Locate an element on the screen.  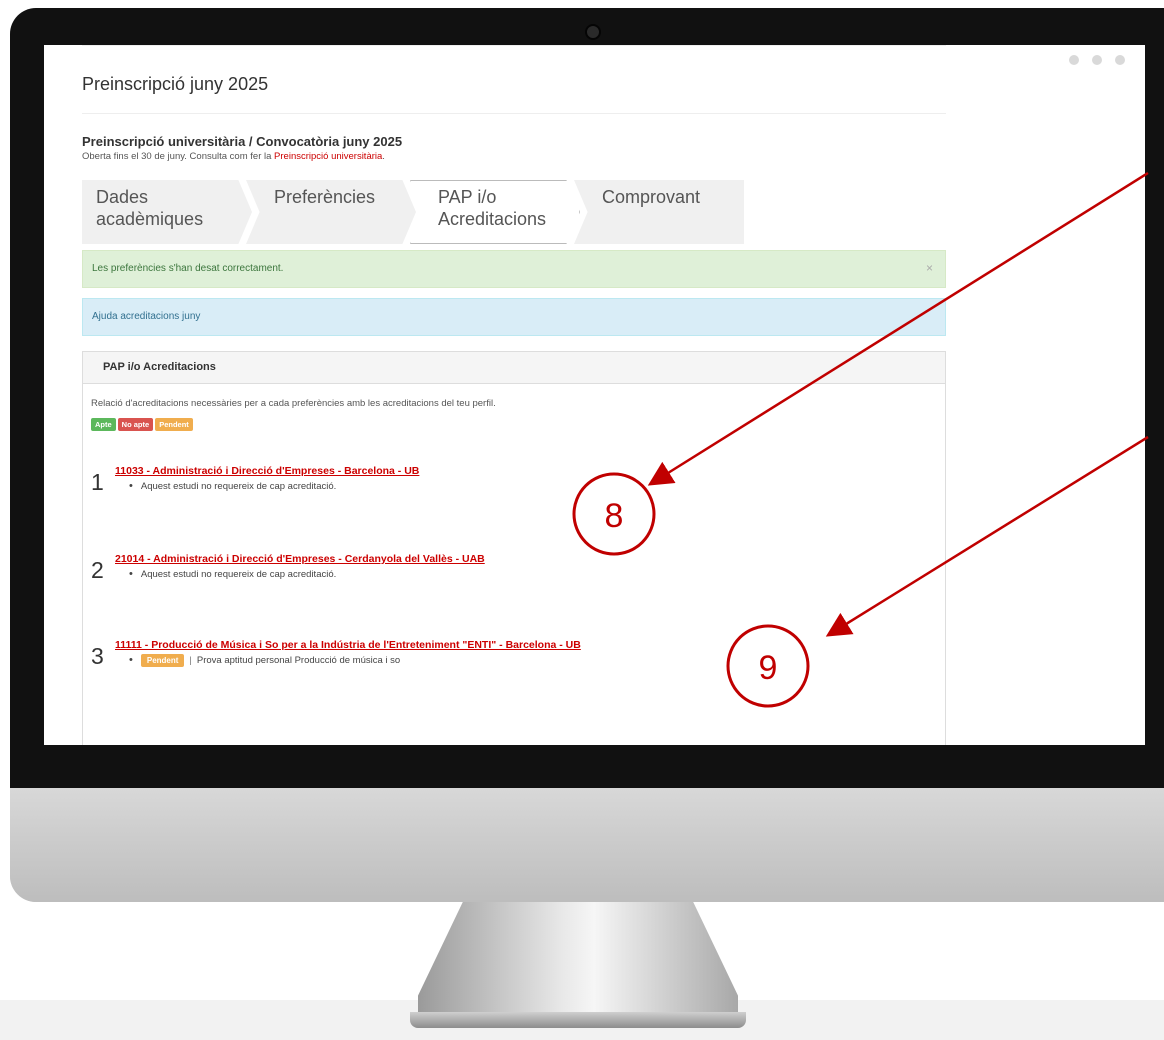
subtext-suffix: . is located at coordinates (383, 156).